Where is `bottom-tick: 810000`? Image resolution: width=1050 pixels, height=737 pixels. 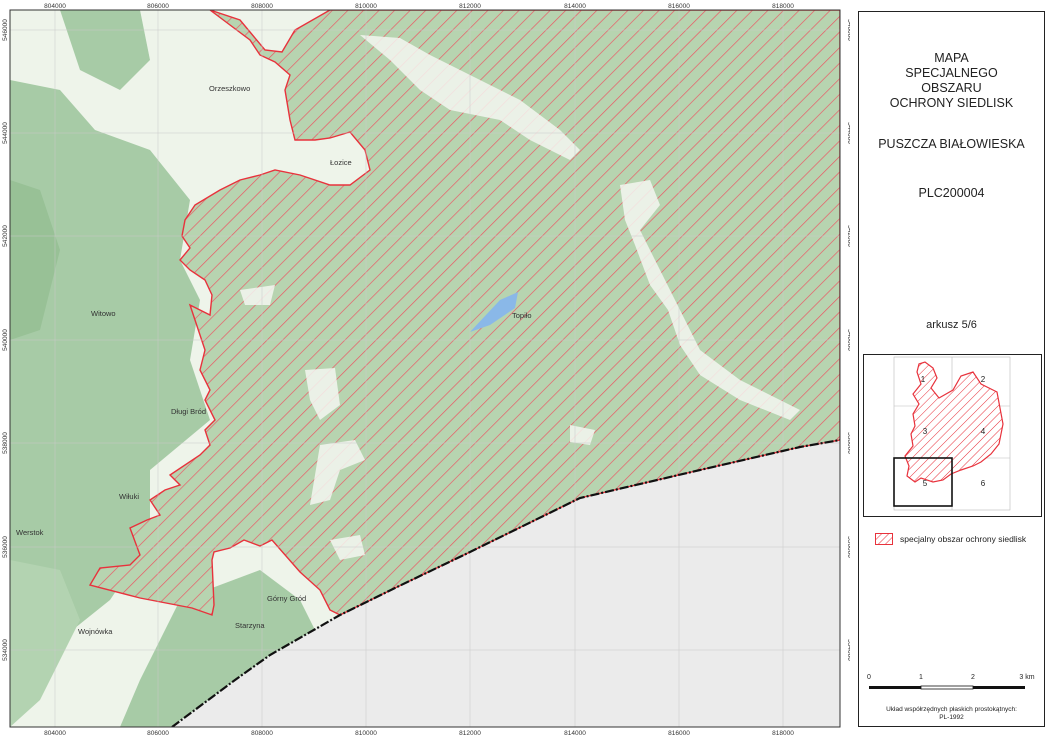 bottom-tick: 810000 is located at coordinates (366, 733).